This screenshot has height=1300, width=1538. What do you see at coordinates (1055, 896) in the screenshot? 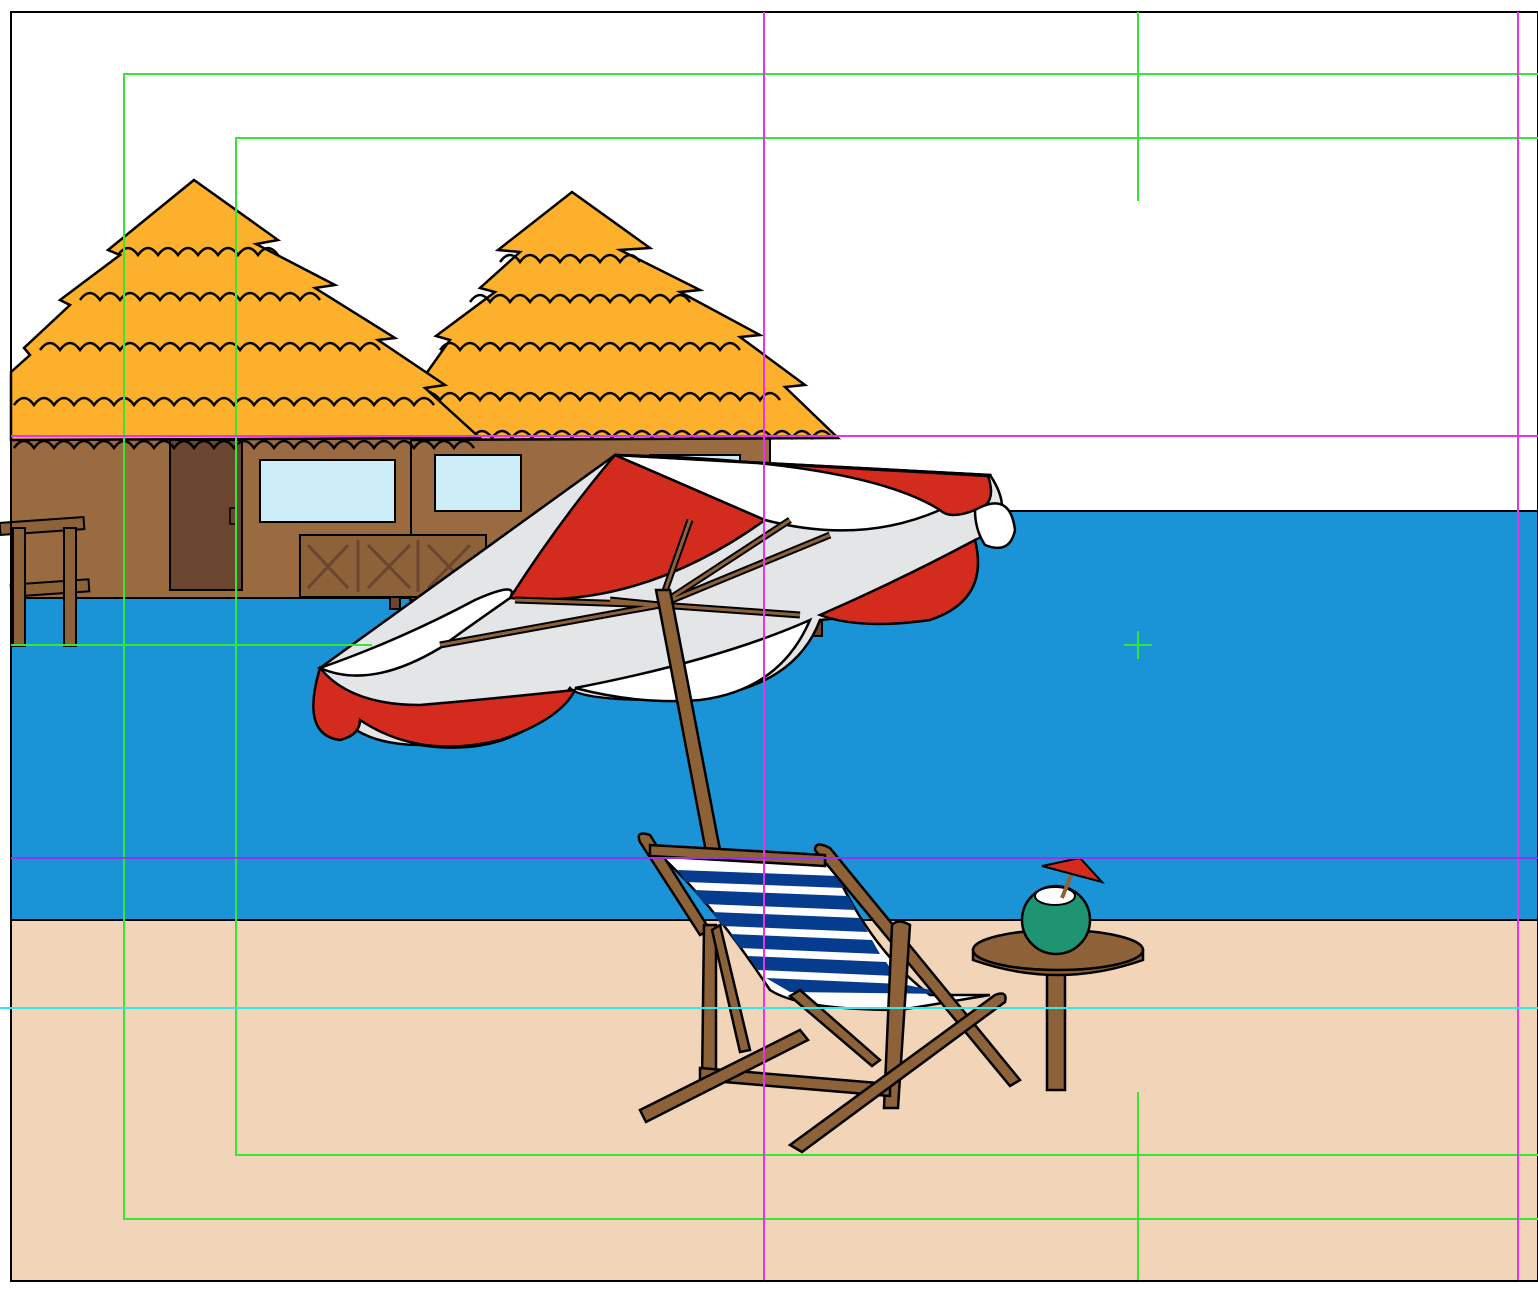
I see `coconut-opening` at bounding box center [1055, 896].